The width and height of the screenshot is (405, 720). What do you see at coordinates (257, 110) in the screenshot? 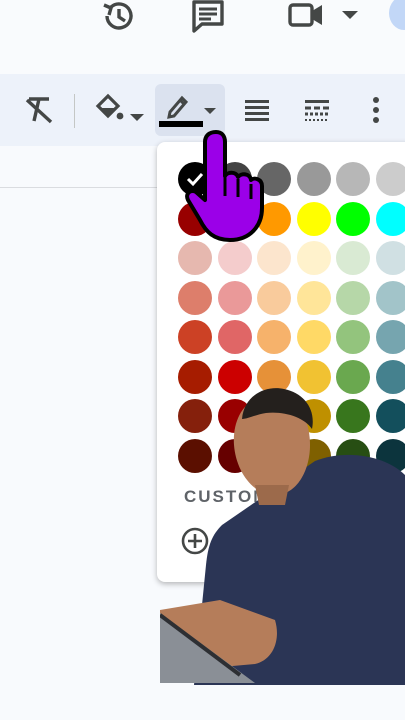
I see `line-weight-icon` at bounding box center [257, 110].